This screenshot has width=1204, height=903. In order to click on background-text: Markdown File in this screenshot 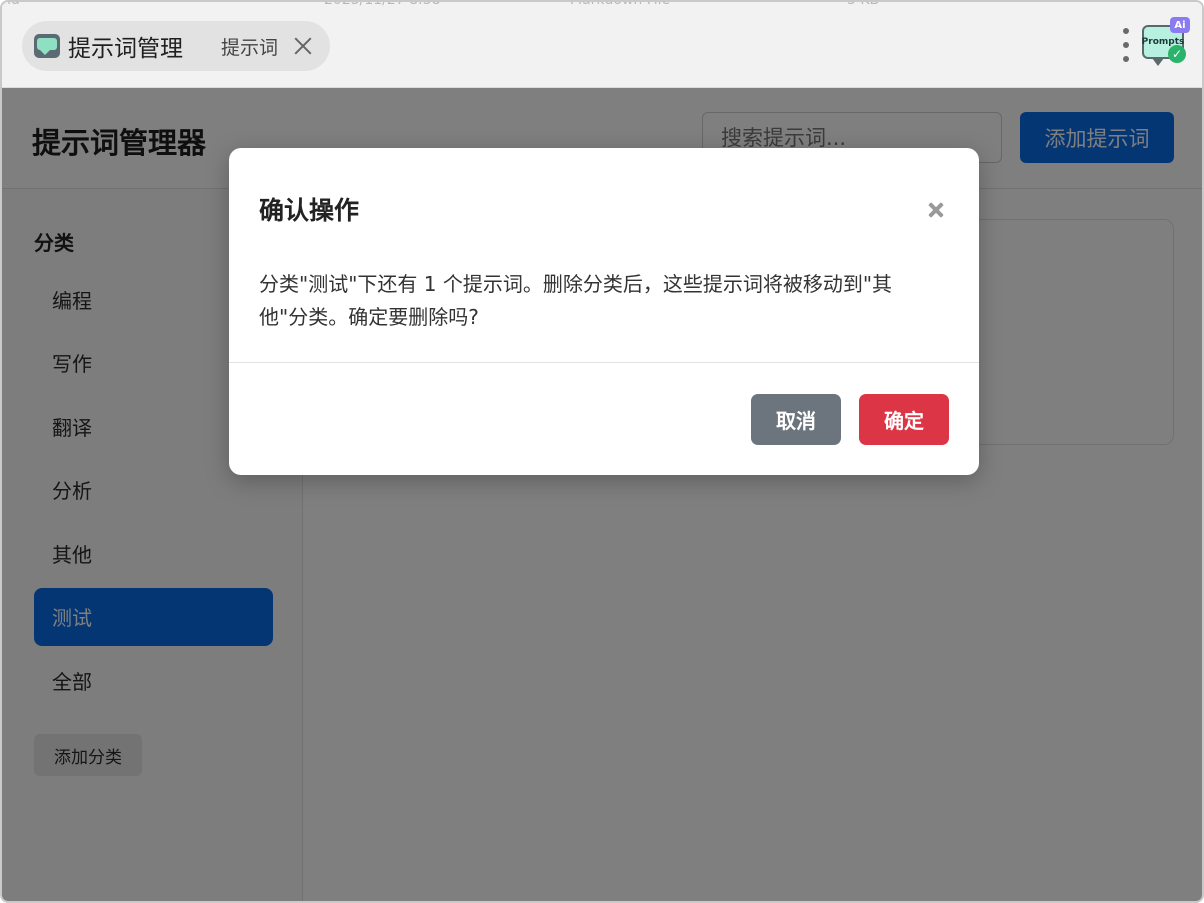, I will do `click(620, 4)`.